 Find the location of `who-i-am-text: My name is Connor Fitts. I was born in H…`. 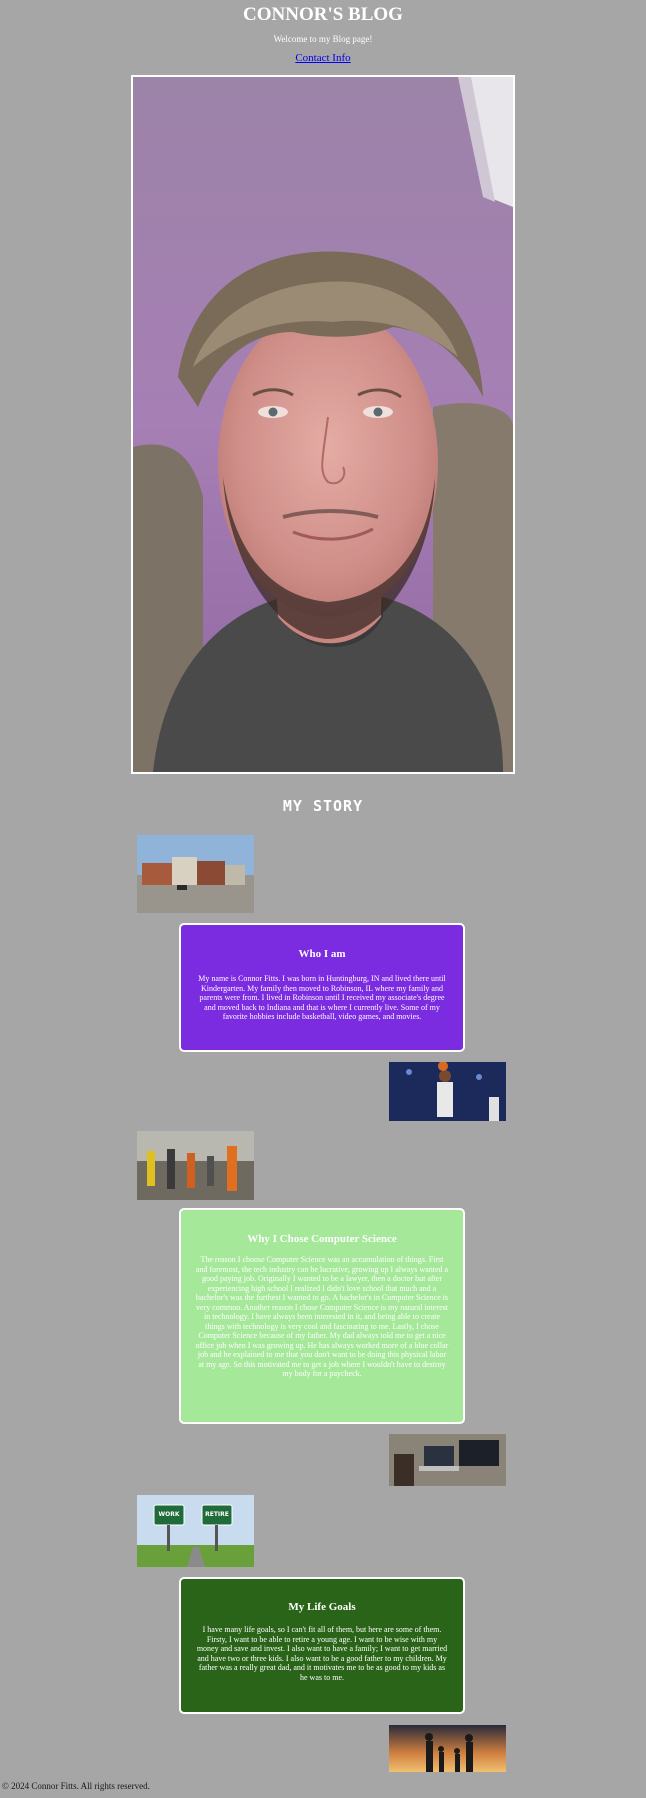

who-i-am-text: My name is Connor Fitts. I was born in H… is located at coordinates (322, 997).